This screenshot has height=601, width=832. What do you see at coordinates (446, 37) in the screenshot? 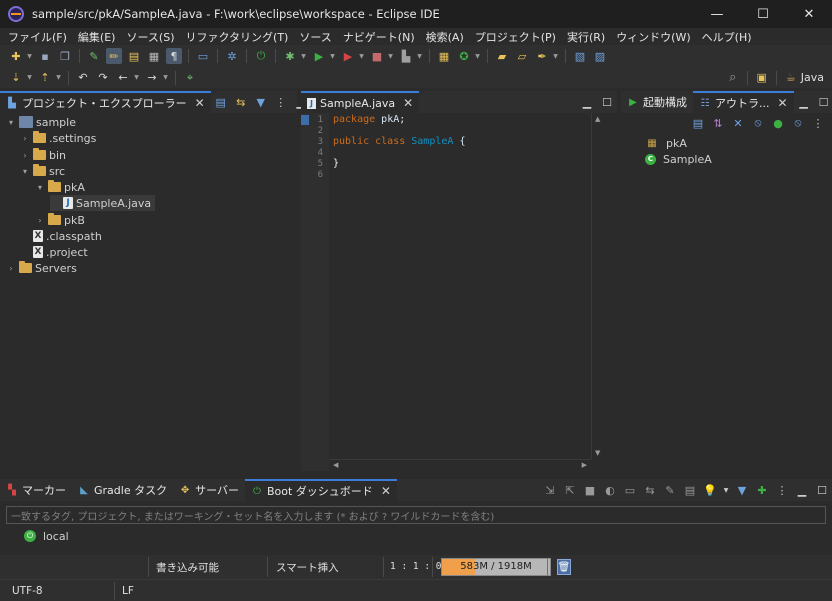
I see `menu-search: 検索(A)` at bounding box center [446, 37].